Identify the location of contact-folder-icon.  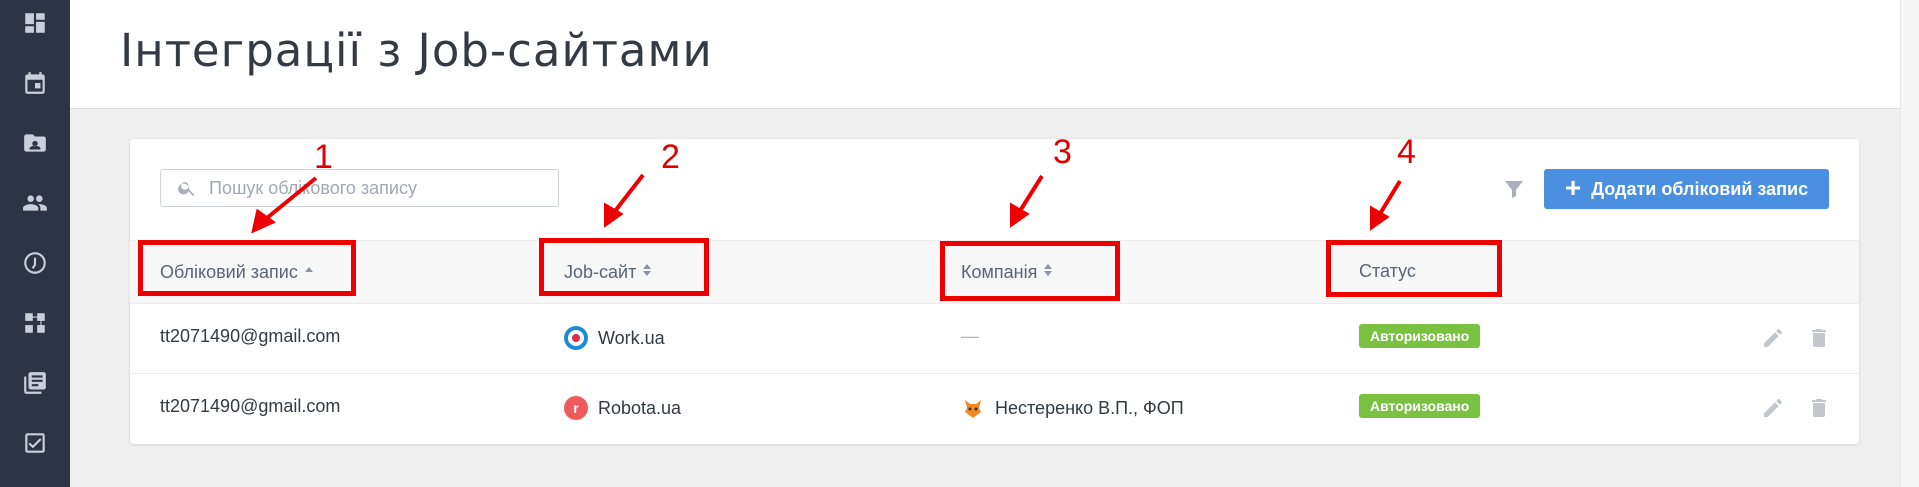
(35, 143).